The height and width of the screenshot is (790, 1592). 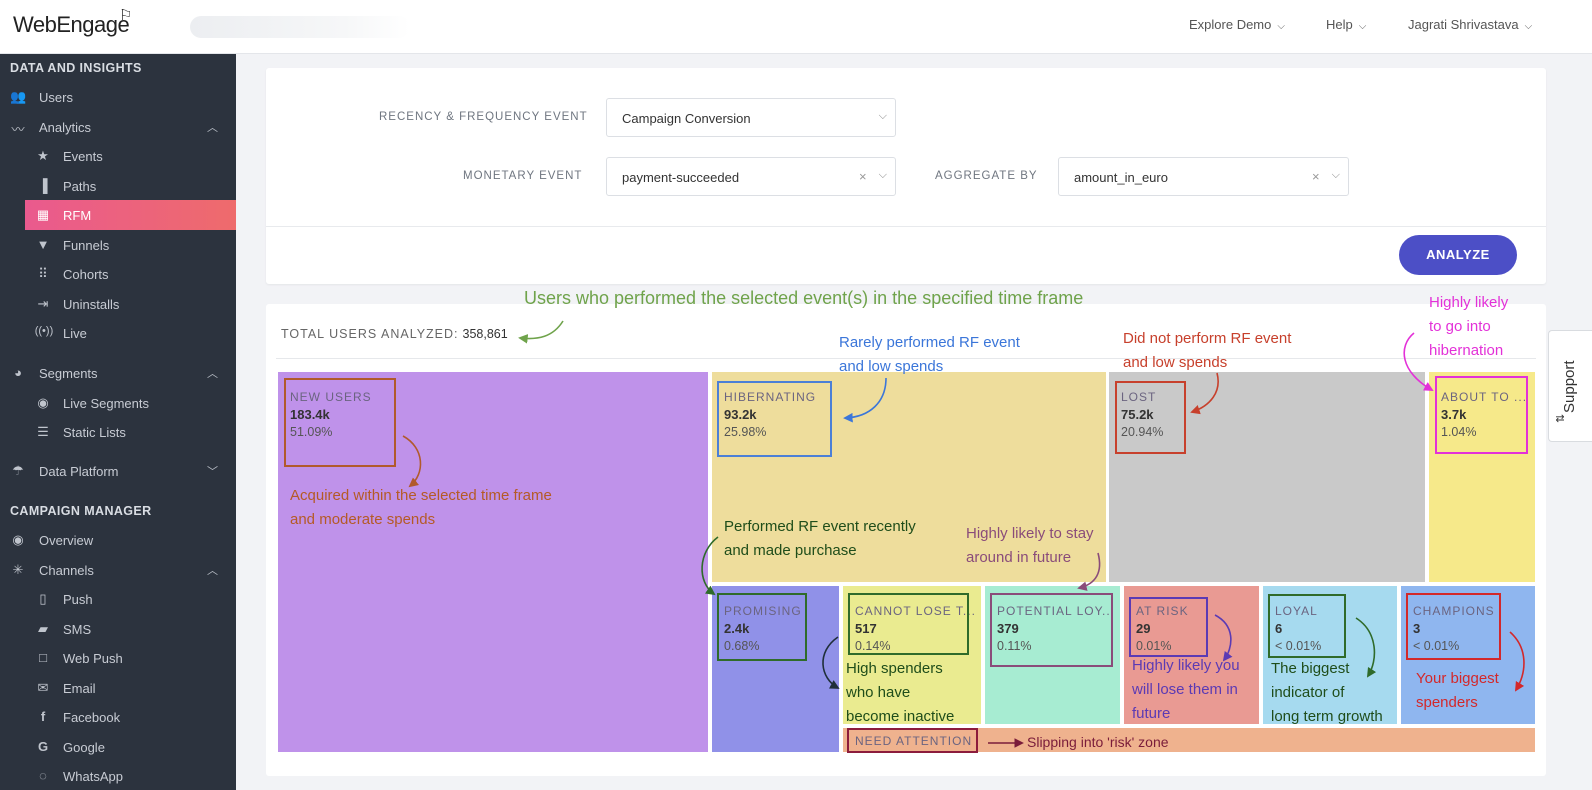 What do you see at coordinates (84, 747) in the screenshot?
I see `sidebar-item-label: Google` at bounding box center [84, 747].